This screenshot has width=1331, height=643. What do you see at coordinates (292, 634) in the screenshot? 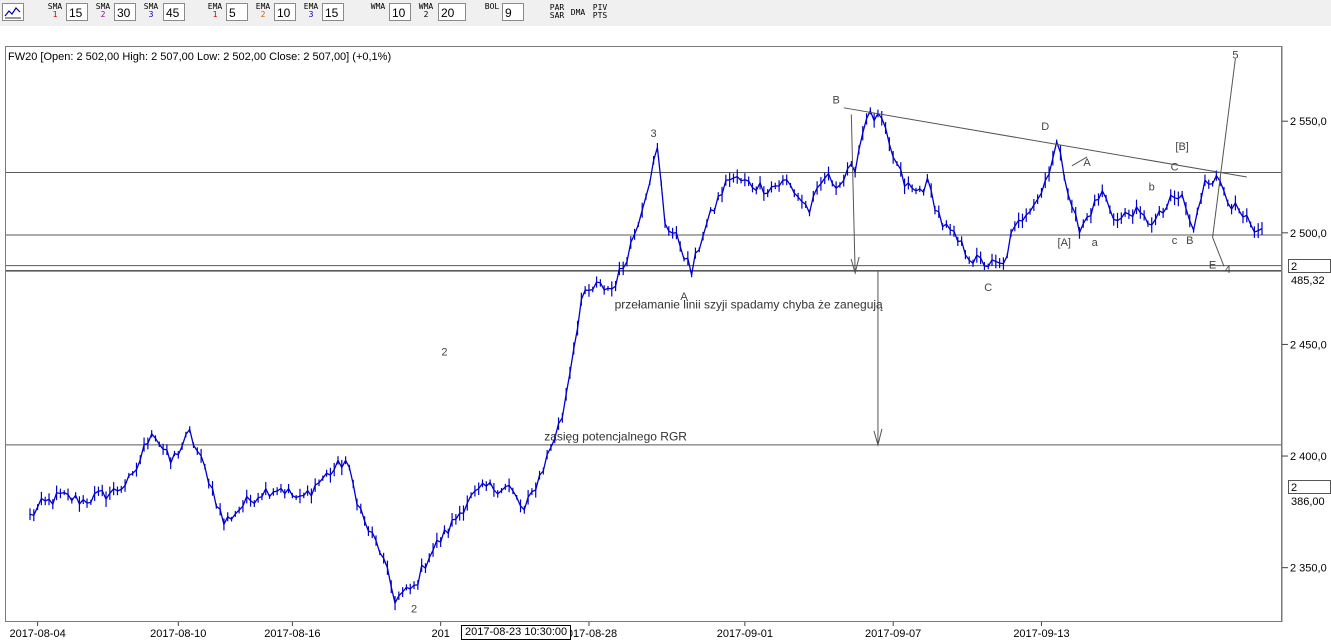
I see `x-tick-label: 2017-08-16` at bounding box center [292, 634].